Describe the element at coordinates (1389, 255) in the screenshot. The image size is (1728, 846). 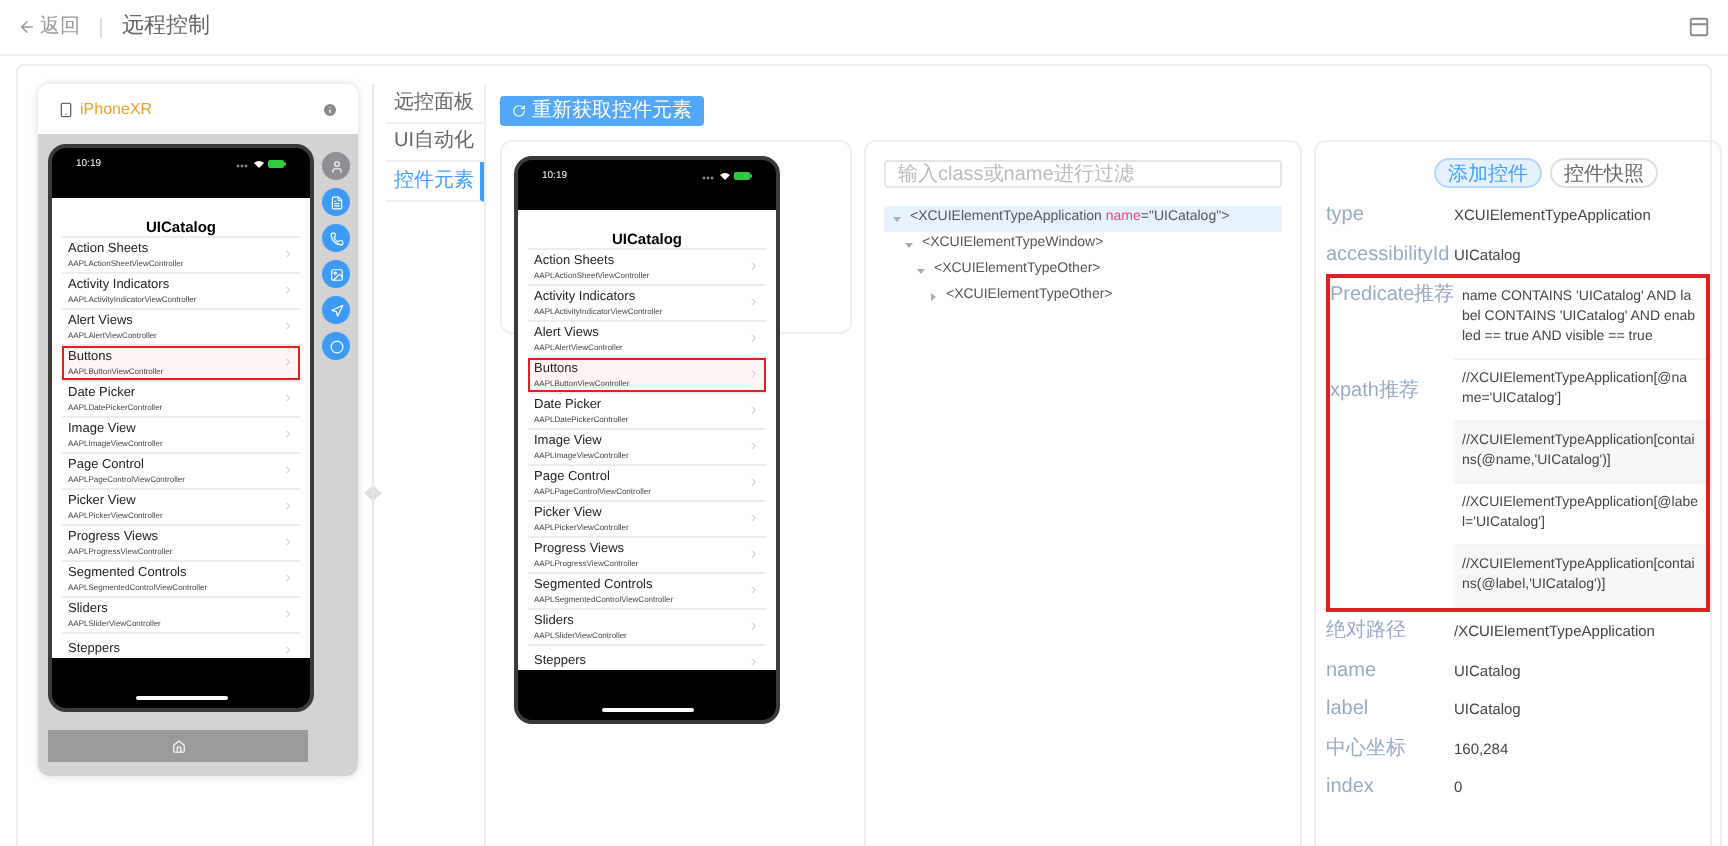
I see `field-label: accessibilityId` at that location.